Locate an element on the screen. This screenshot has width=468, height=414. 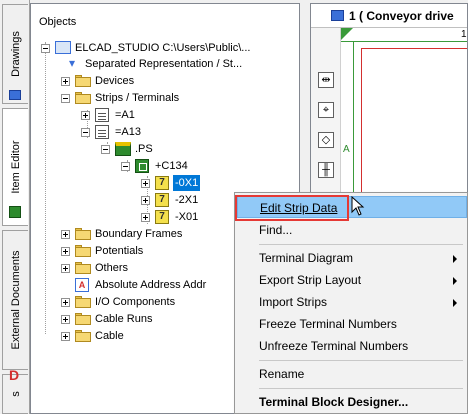
menu-item-terminal-diagram: Terminal Diagram is located at coordinates (352, 258).